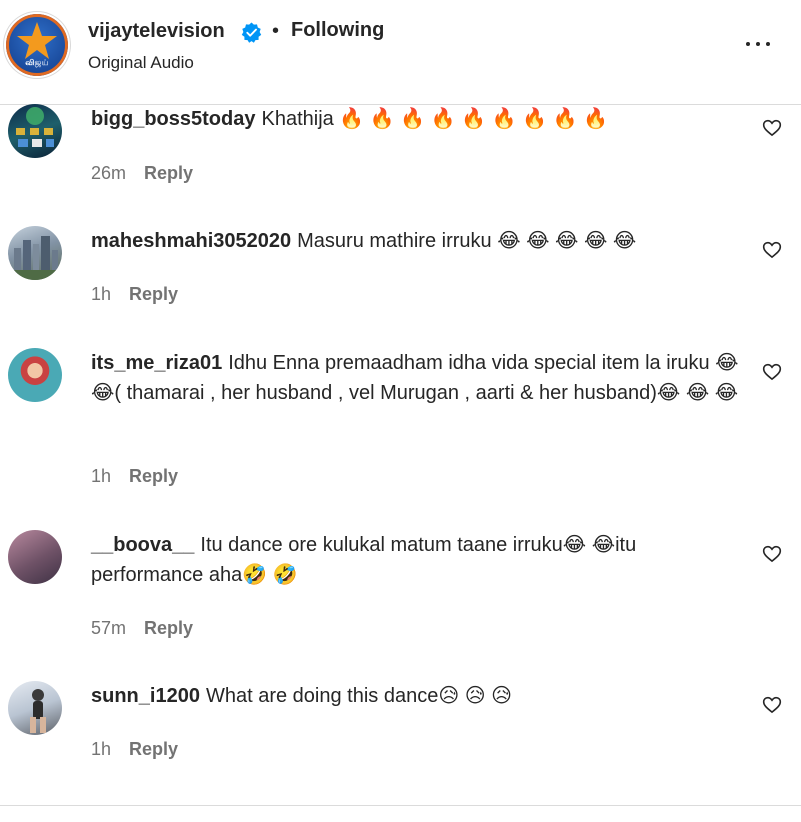 The height and width of the screenshot is (822, 801). Describe the element at coordinates (142, 545) in the screenshot. I see `comment-username: __boova__` at that location.